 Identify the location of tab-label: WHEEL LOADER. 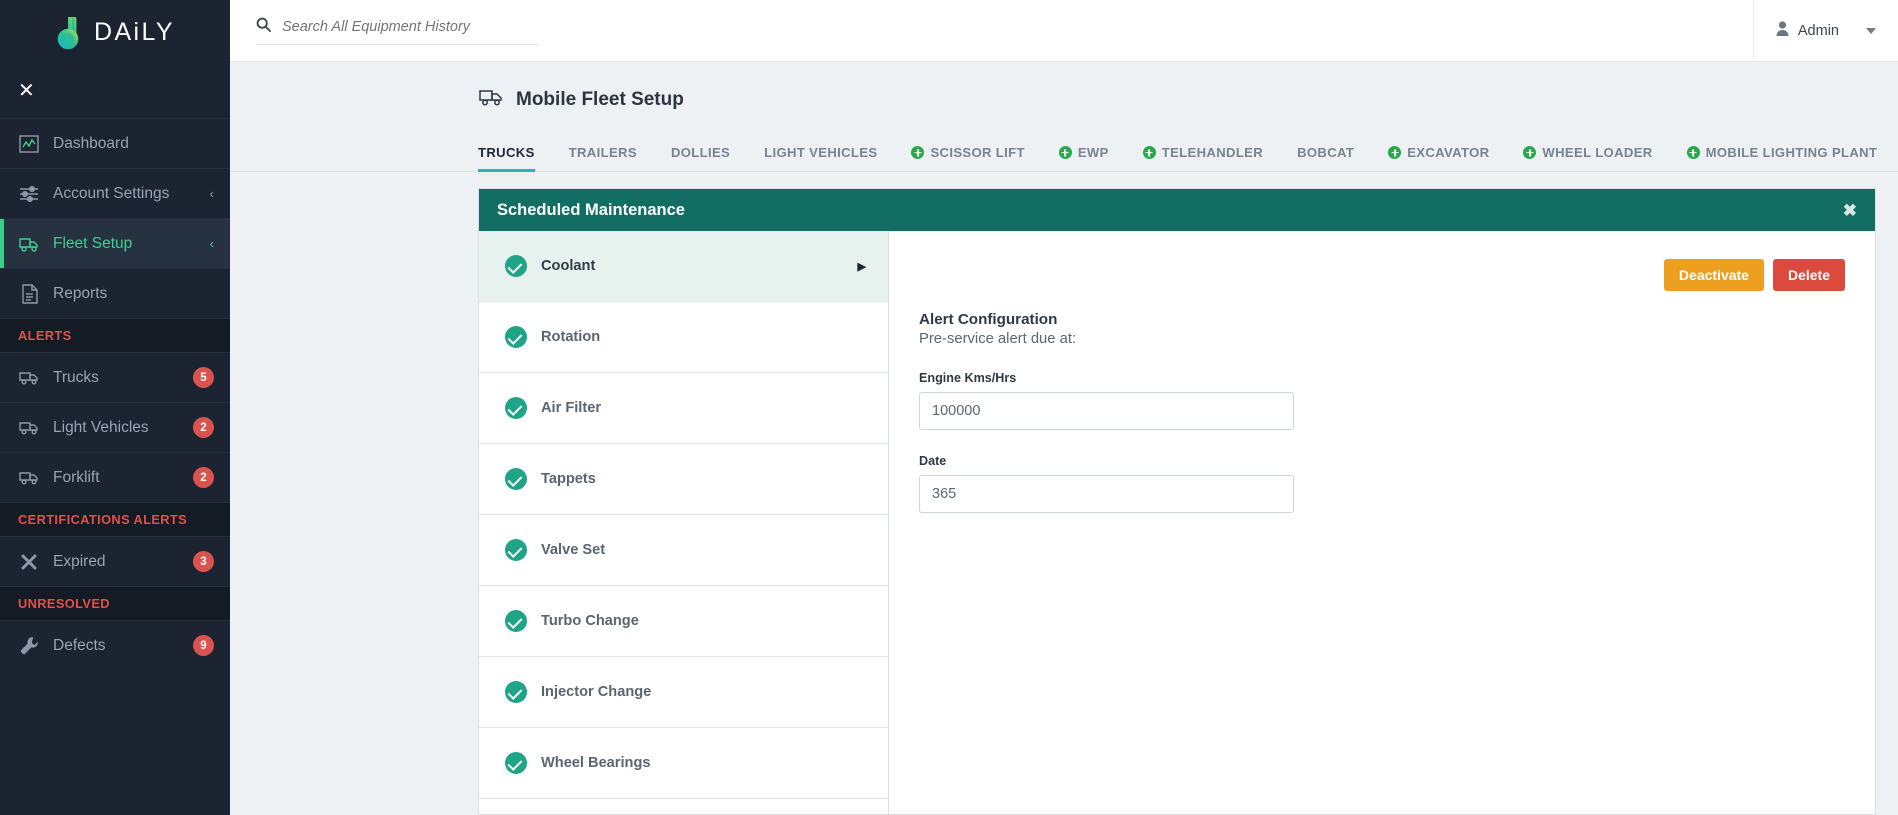
(1597, 152).